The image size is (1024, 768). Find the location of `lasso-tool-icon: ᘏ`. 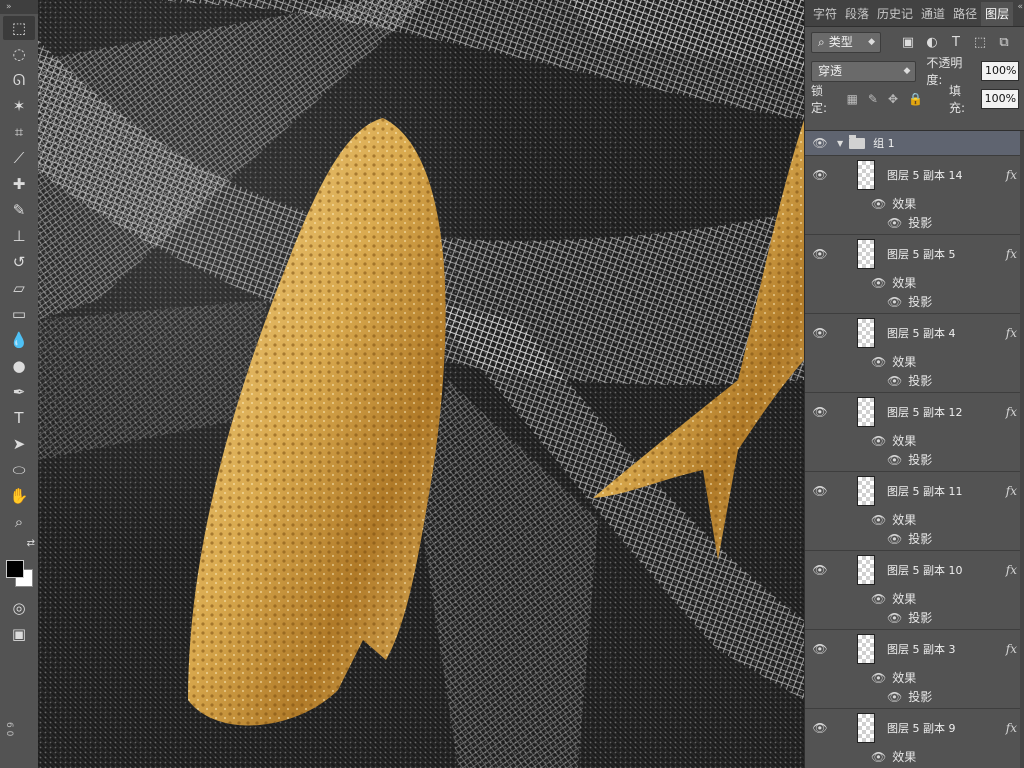

lasso-tool-icon: ᘏ is located at coordinates (19, 80).